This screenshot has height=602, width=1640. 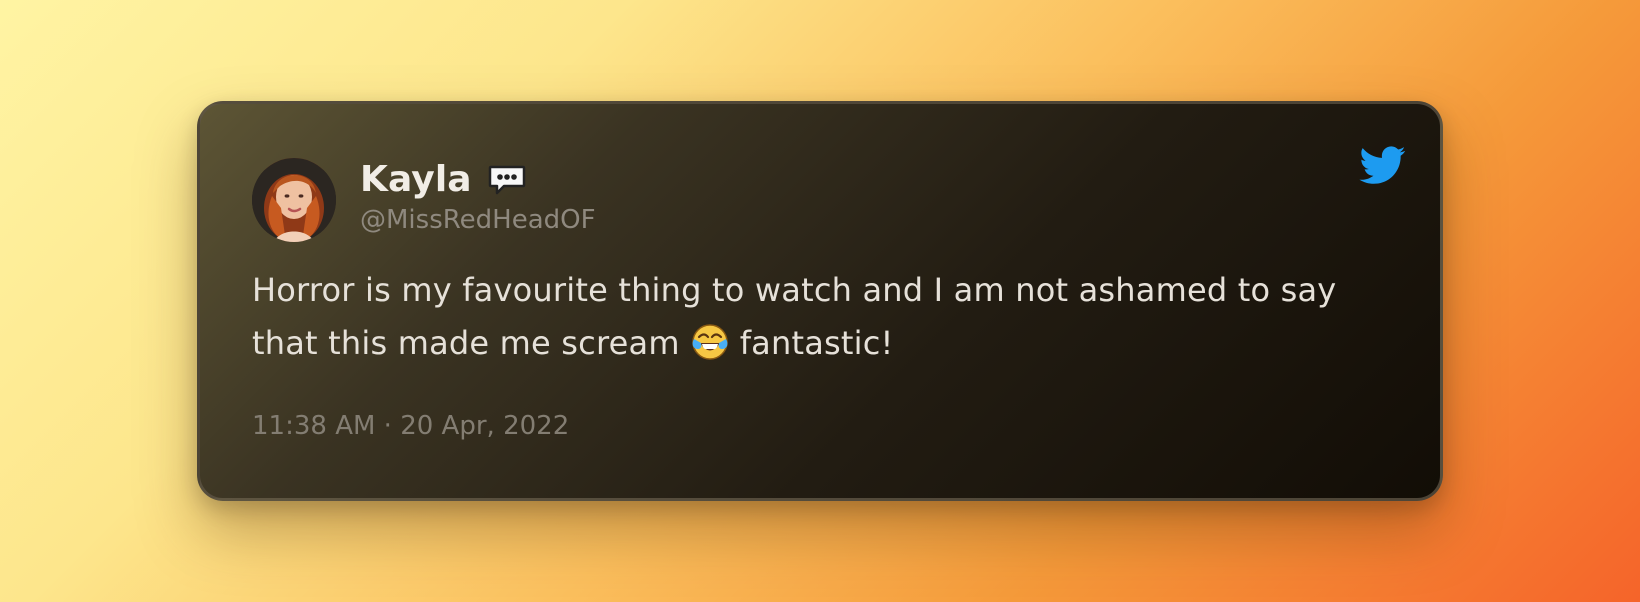 I want to click on twitter-bird-icon, so click(x=1383, y=165).